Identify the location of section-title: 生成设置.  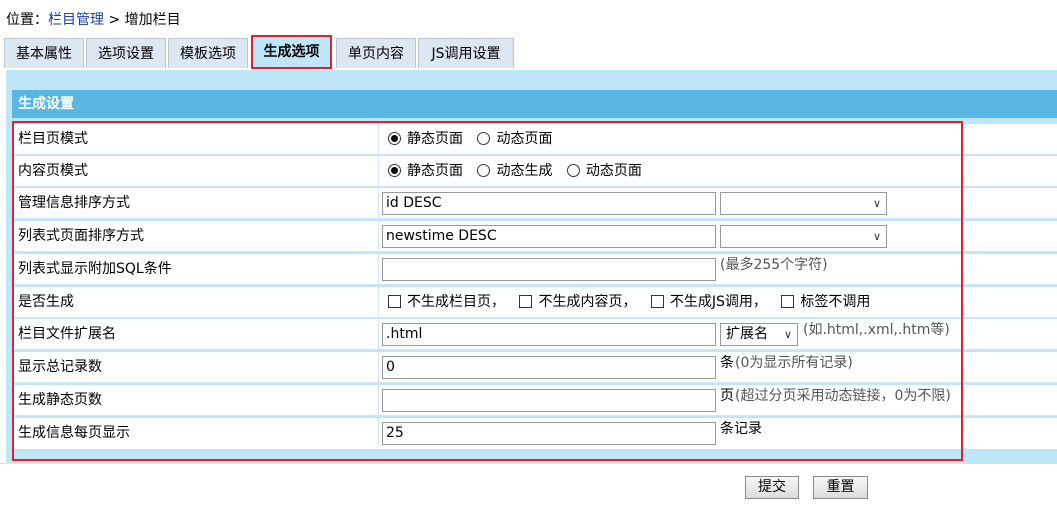
(534, 104).